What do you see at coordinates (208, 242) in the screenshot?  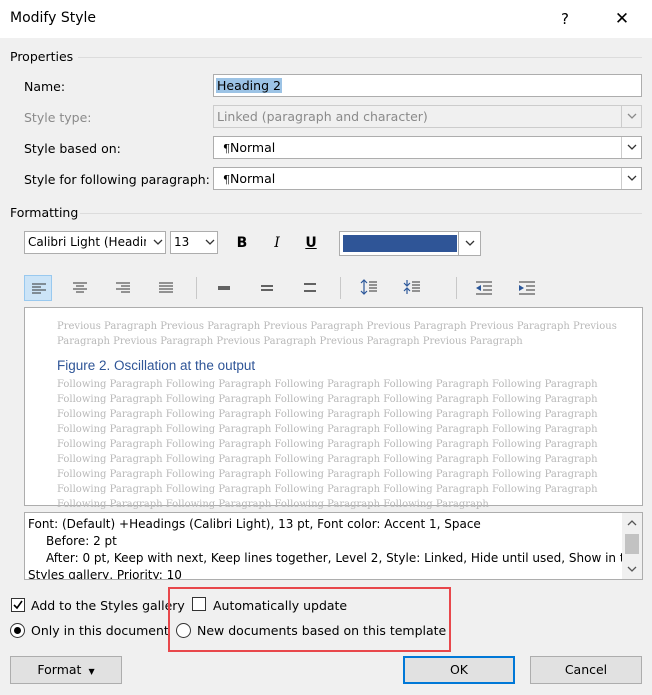 I see `font-size-chevron-down-icon` at bounding box center [208, 242].